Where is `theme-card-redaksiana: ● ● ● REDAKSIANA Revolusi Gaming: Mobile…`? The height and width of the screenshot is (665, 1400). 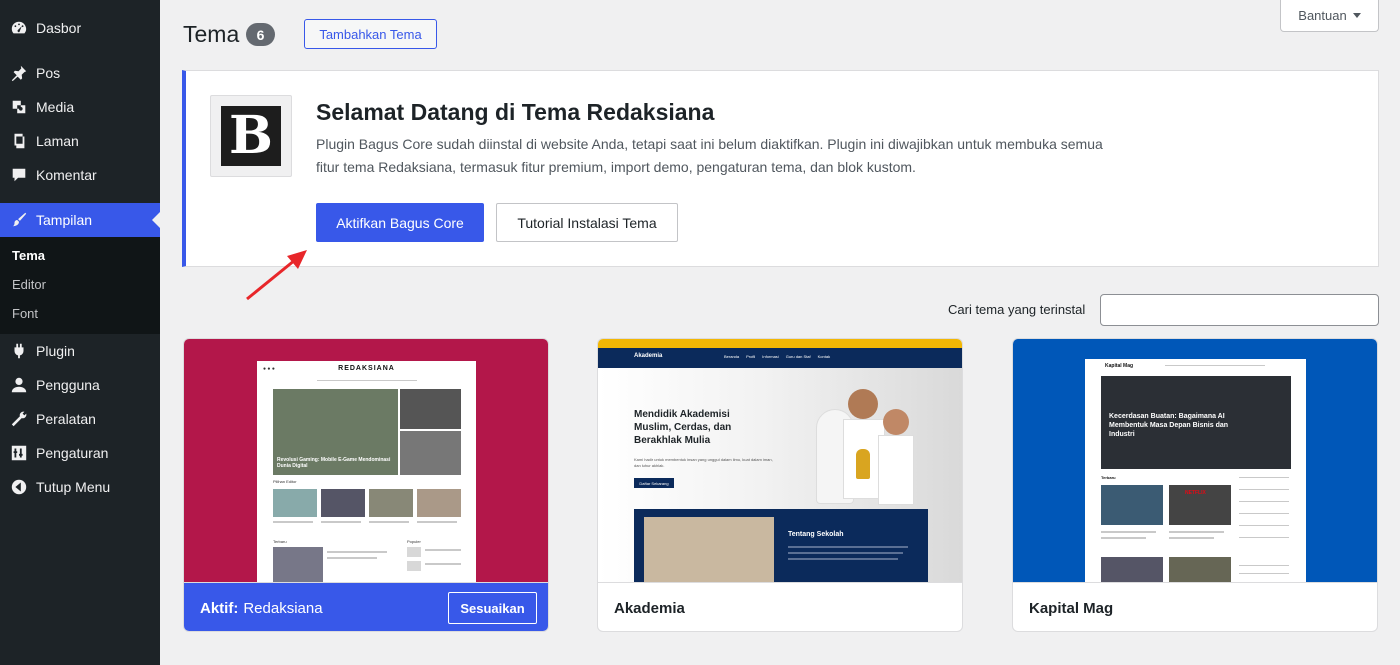 theme-card-redaksiana: ● ● ● REDAKSIANA Revolusi Gaming: Mobile… is located at coordinates (366, 485).